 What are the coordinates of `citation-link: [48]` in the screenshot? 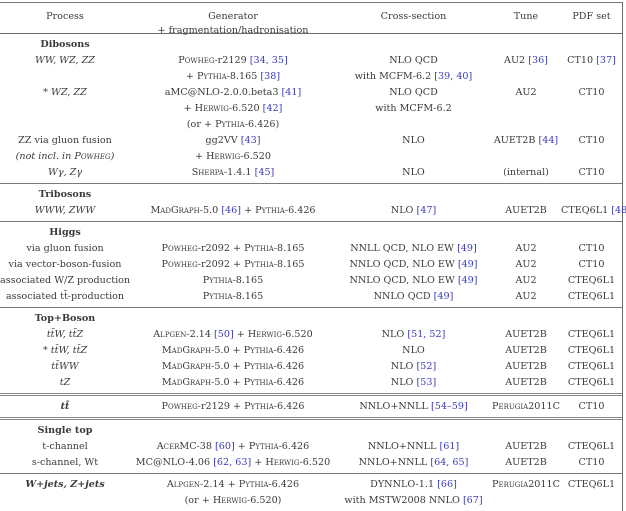 It's located at (618, 210).